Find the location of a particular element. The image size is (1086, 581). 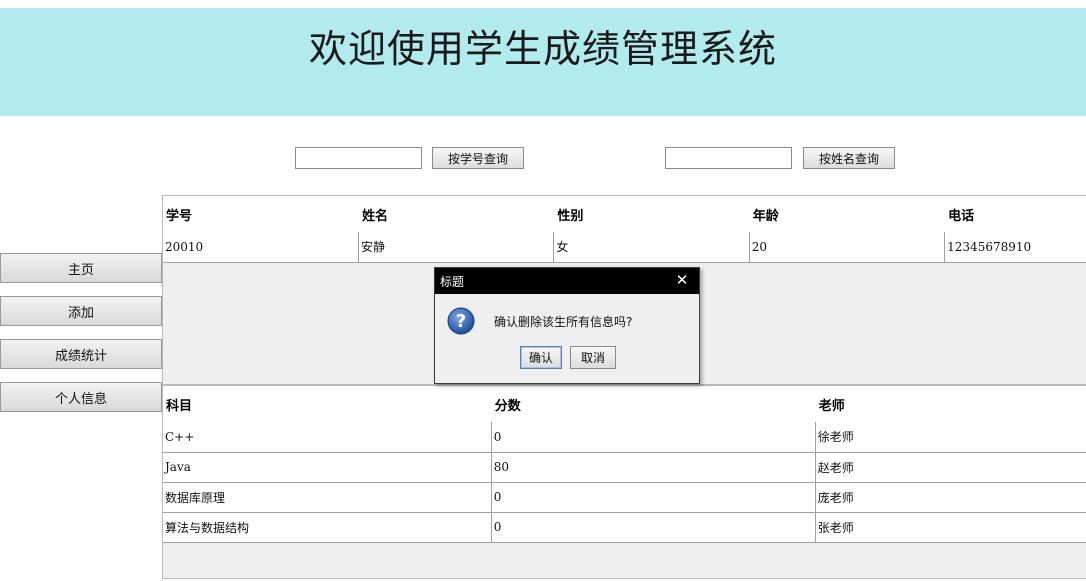

column-header-teacher: 老师 is located at coordinates (950, 404).